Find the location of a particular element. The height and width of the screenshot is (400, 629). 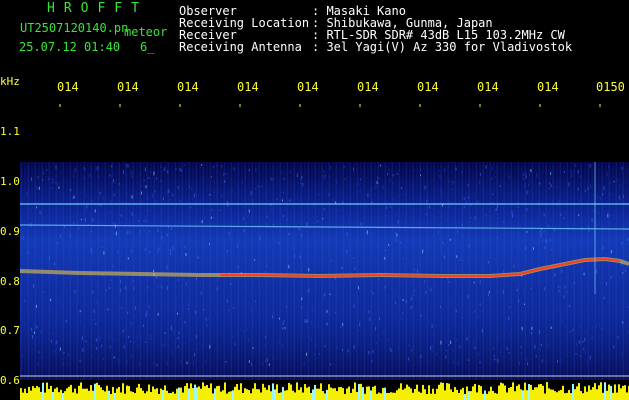

file-name: UT2507120140.pn is located at coordinates (74, 28).